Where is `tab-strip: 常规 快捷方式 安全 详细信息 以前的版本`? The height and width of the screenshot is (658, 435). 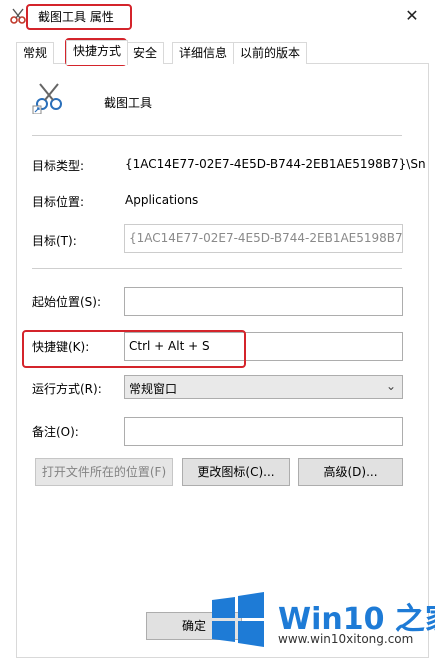 tab-strip: 常规 快捷方式 安全 详细信息 以前的版本 is located at coordinates (221, 52).